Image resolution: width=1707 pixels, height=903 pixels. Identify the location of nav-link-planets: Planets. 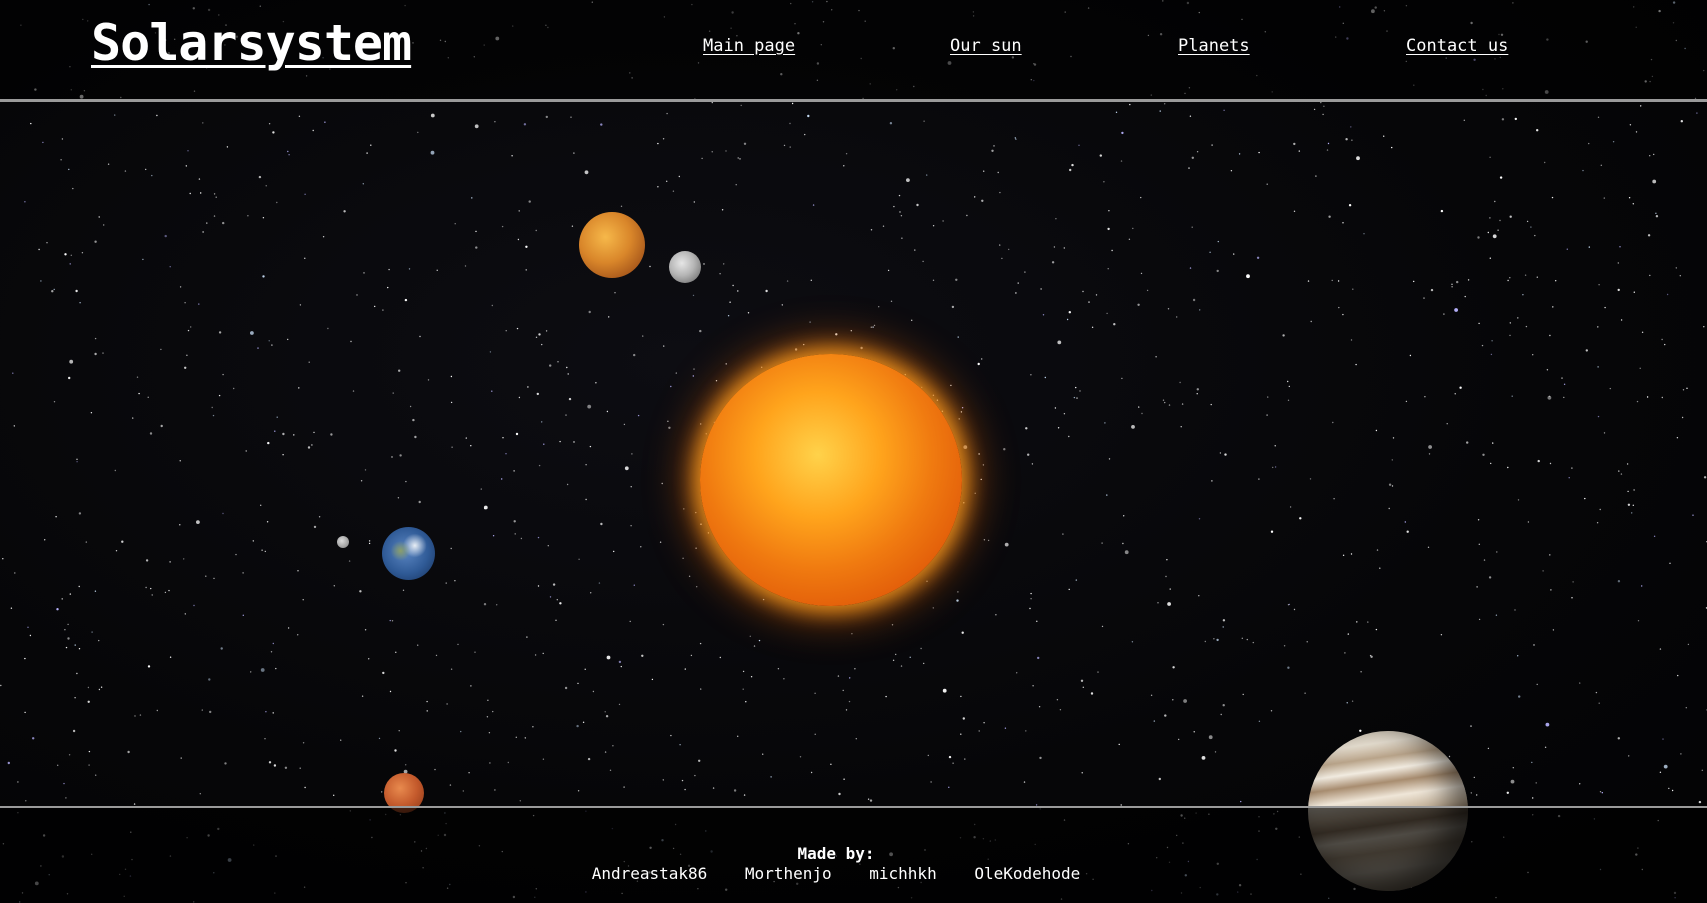
(1214, 46).